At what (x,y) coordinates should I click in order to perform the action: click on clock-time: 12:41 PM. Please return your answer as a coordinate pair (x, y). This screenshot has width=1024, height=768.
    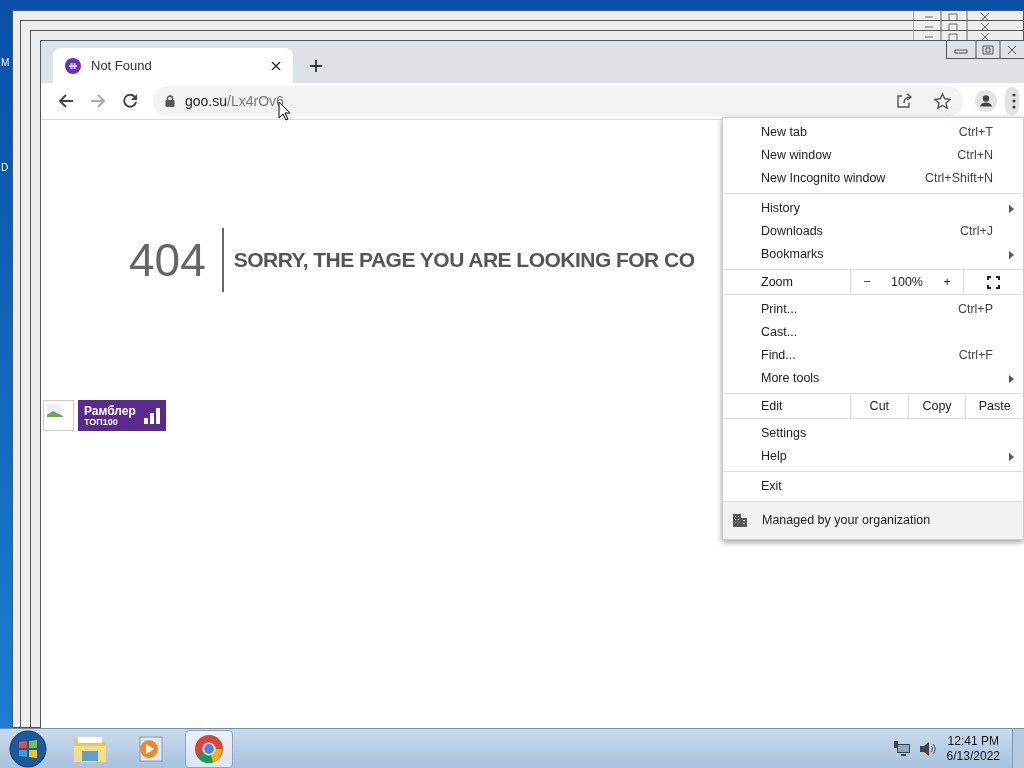
    Looking at the image, I should click on (973, 741).